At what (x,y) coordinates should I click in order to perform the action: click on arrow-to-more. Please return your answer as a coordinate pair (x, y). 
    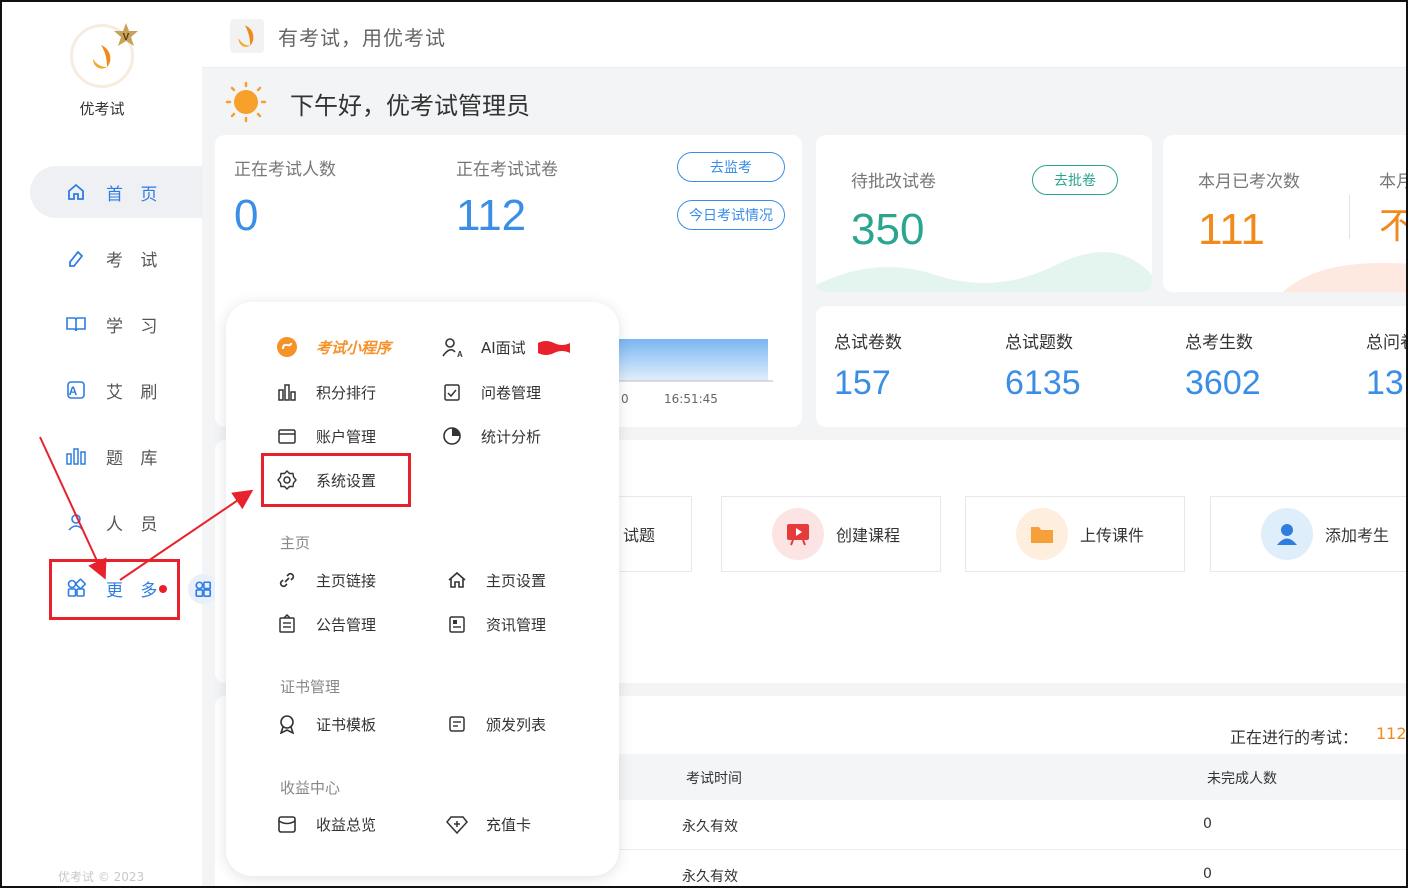
    Looking at the image, I should click on (73, 508).